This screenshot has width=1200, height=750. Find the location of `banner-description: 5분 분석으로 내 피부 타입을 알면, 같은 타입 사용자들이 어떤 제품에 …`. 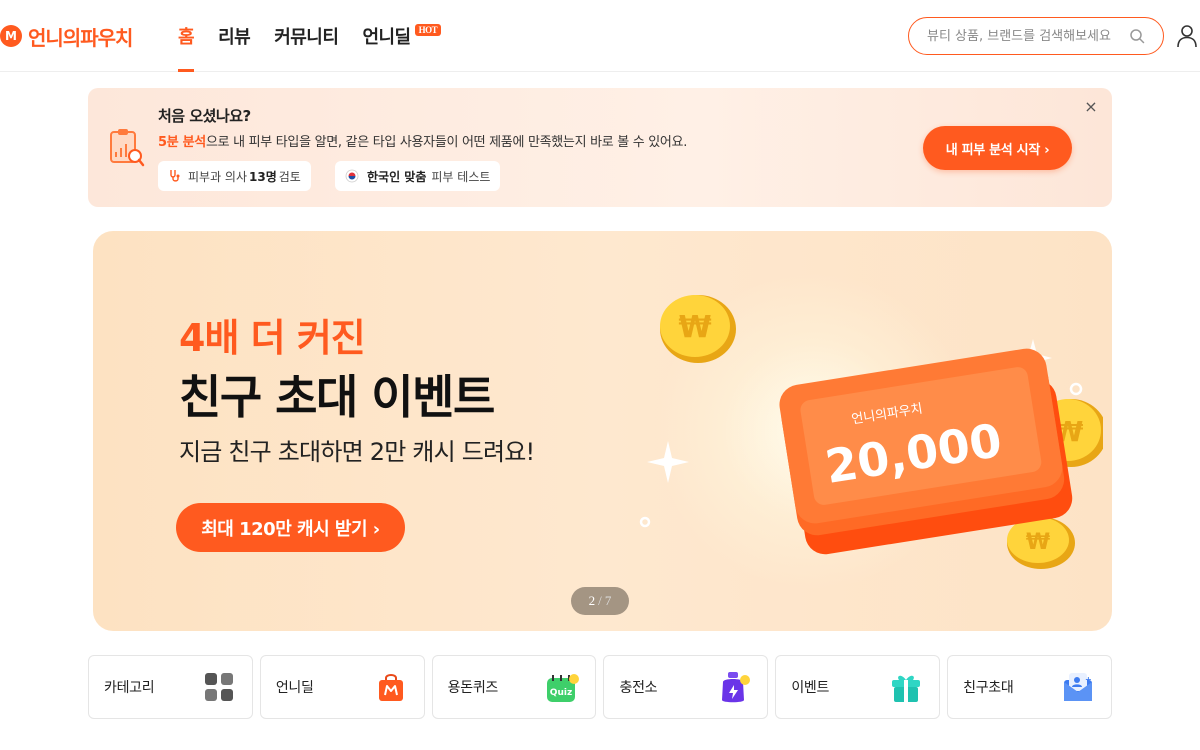

banner-description: 5분 분석으로 내 피부 타입을 알면, 같은 타입 사용자들이 어떤 제품에 … is located at coordinates (422, 140).